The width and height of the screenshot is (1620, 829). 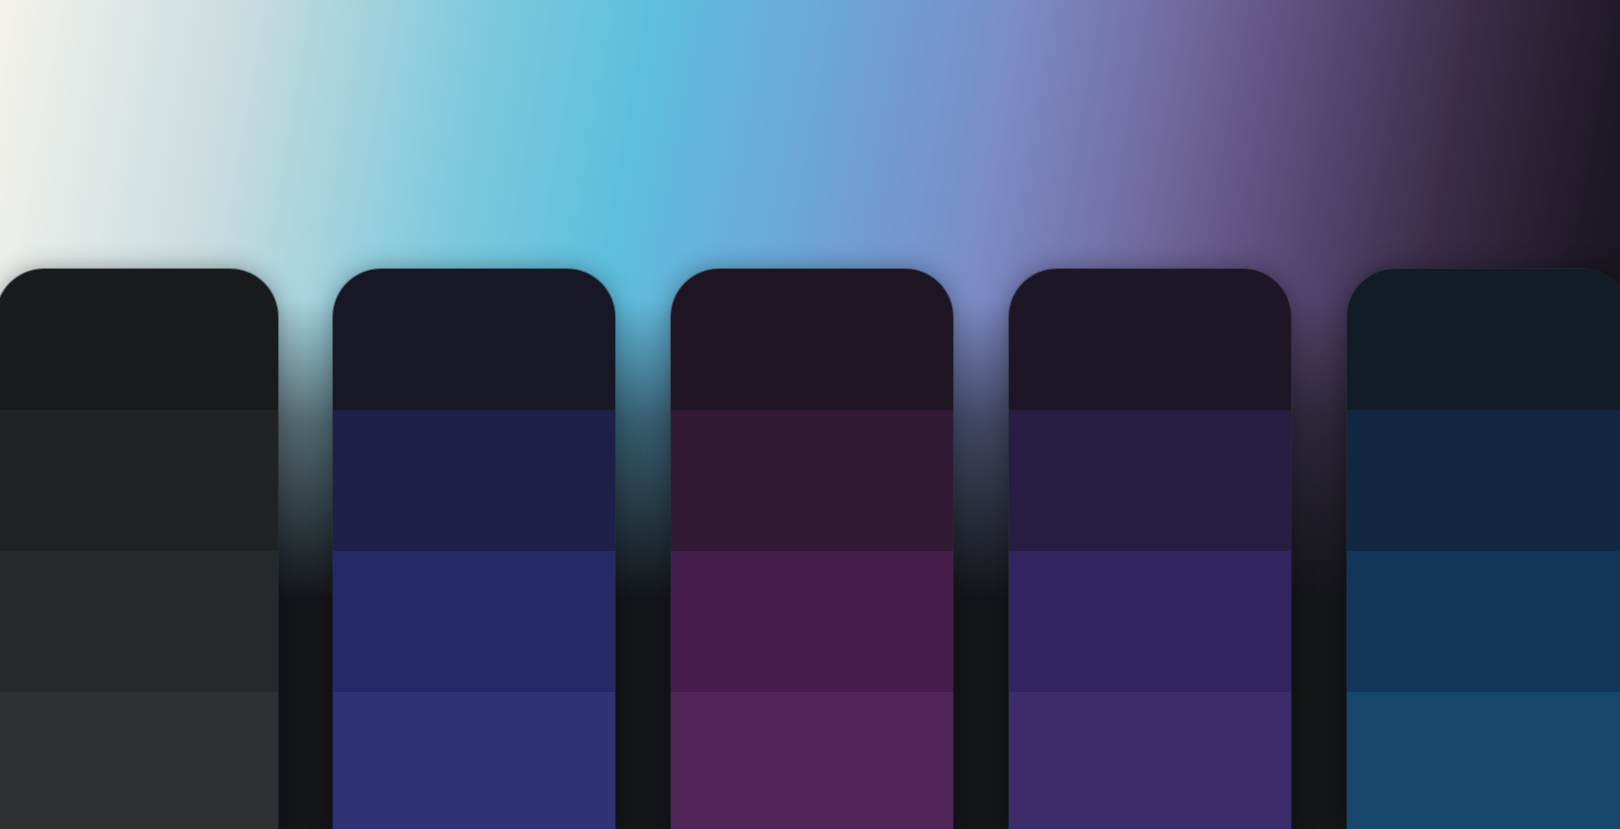 I want to click on palette-swatch-blue, so click(x=1483, y=549).